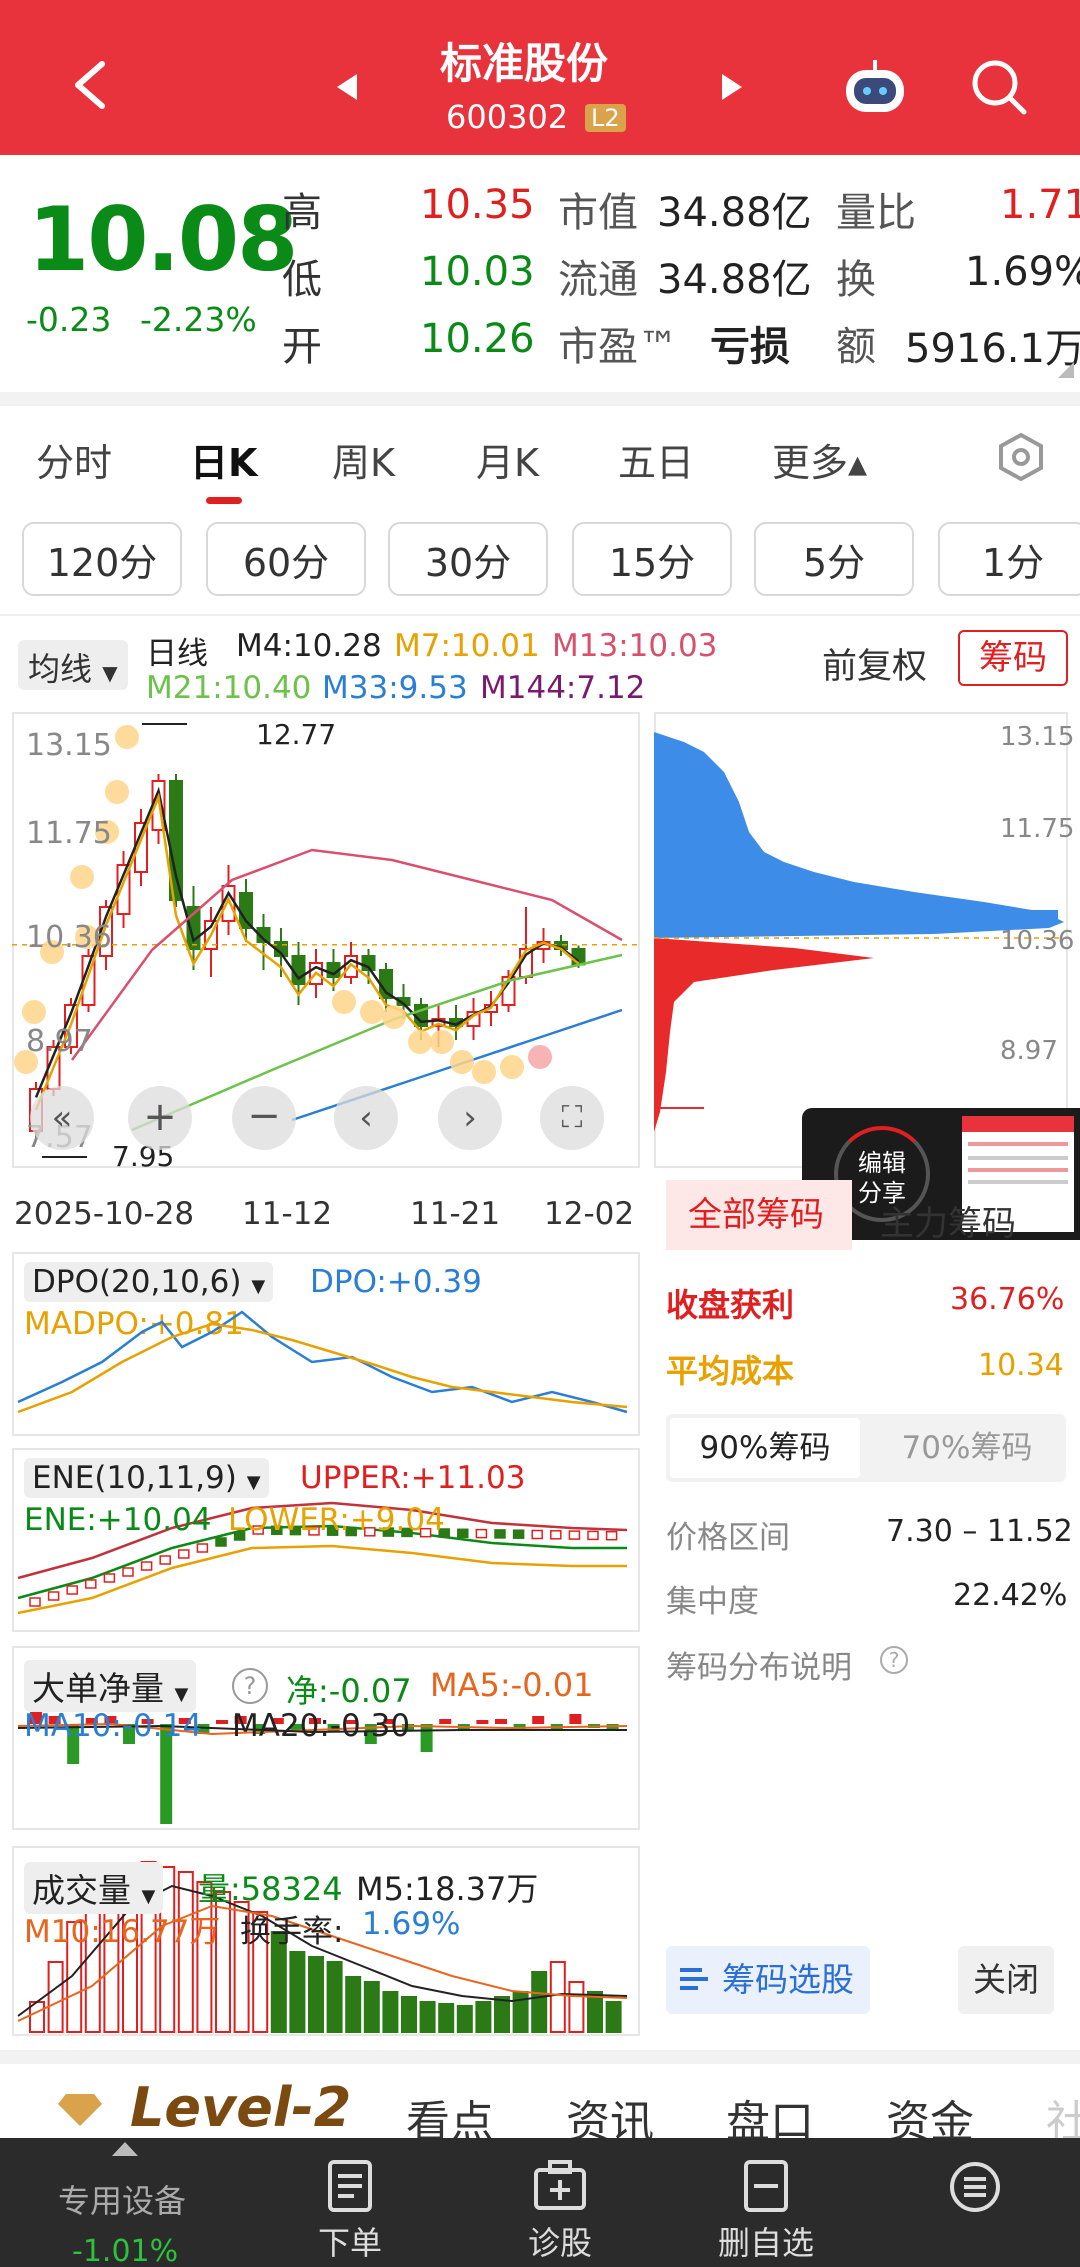  What do you see at coordinates (834, 559) in the screenshot?
I see `period-5min-button: 5分` at bounding box center [834, 559].